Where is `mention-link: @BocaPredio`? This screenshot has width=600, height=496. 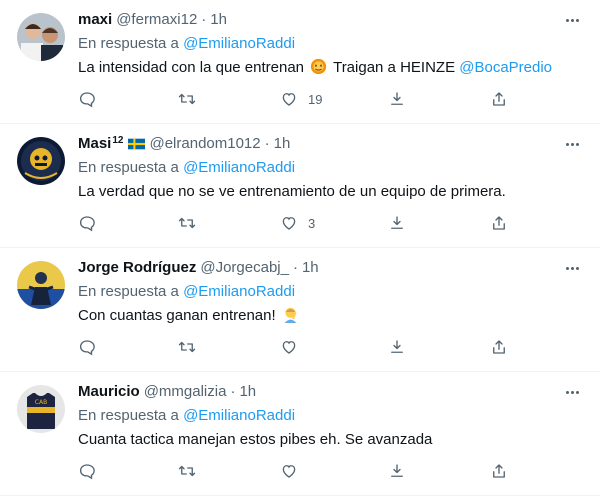
mention-link: @BocaPredio is located at coordinates (505, 67).